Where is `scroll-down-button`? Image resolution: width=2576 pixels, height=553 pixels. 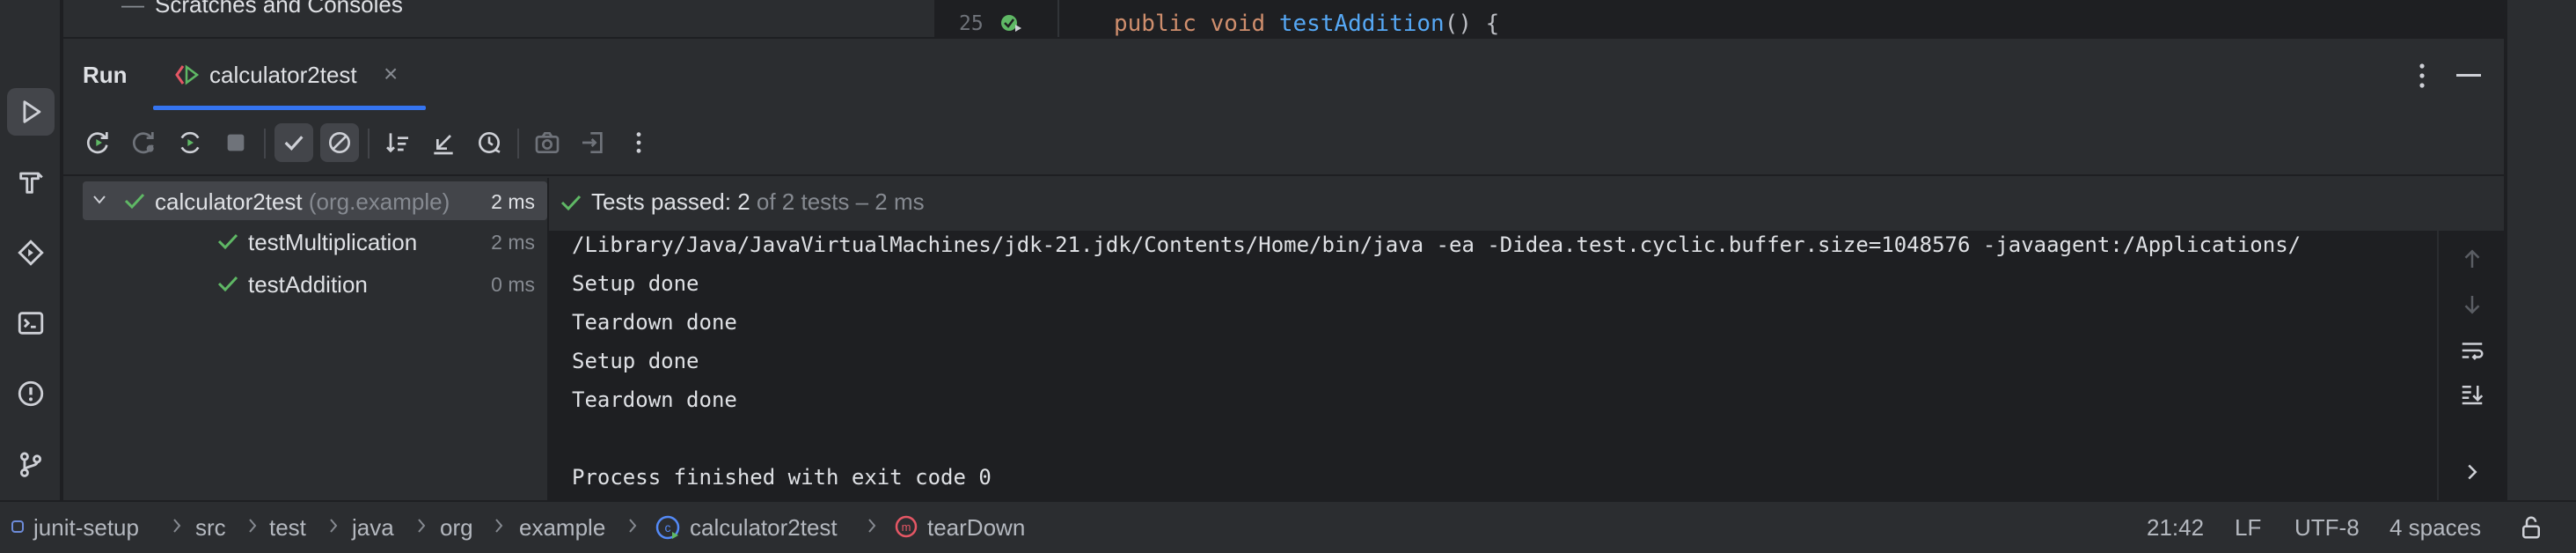
scroll-down-button is located at coordinates (2472, 305).